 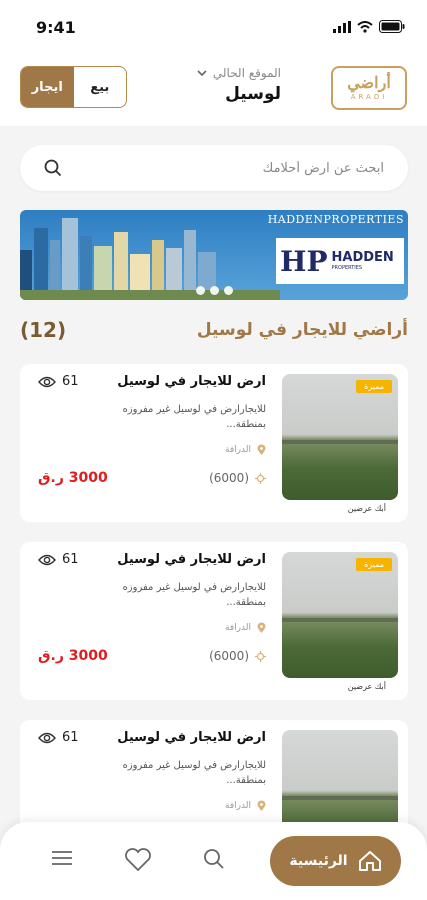 I want to click on location-label-row: الموقع الحالي, so click(x=239, y=73).